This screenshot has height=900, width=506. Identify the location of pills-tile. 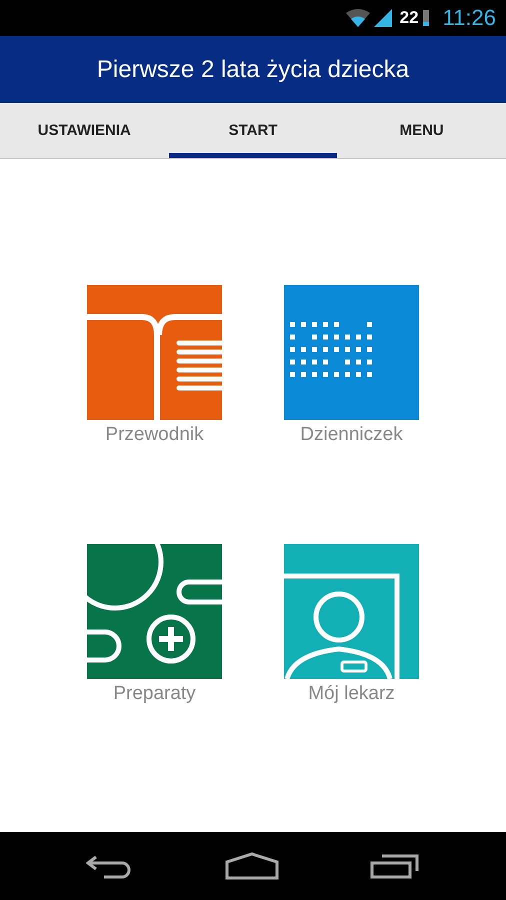
(154, 611).